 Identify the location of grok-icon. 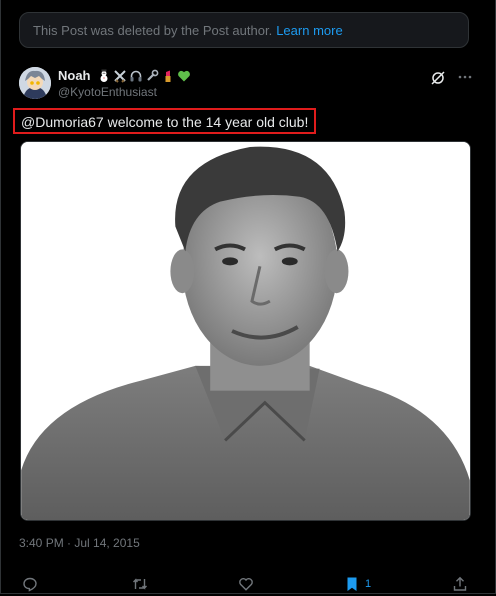
(438, 78).